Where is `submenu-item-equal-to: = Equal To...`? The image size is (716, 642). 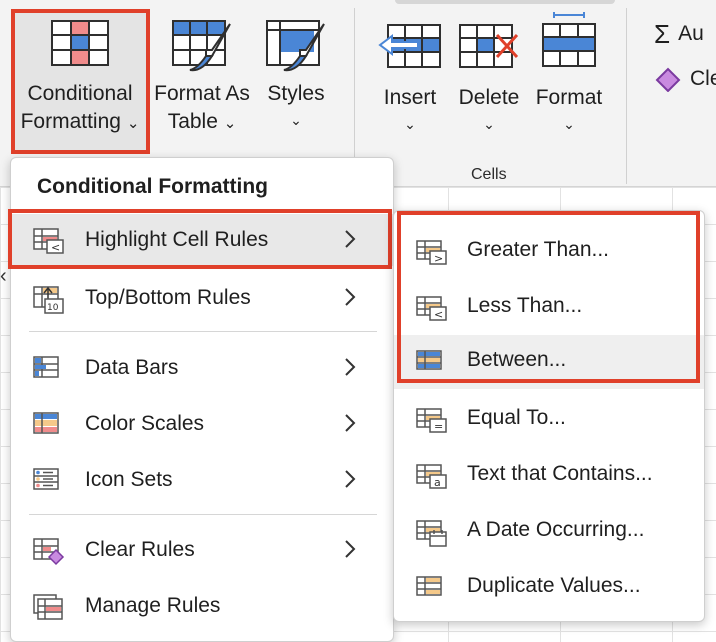
submenu-item-equal-to: = Equal To... is located at coordinates (549, 420).